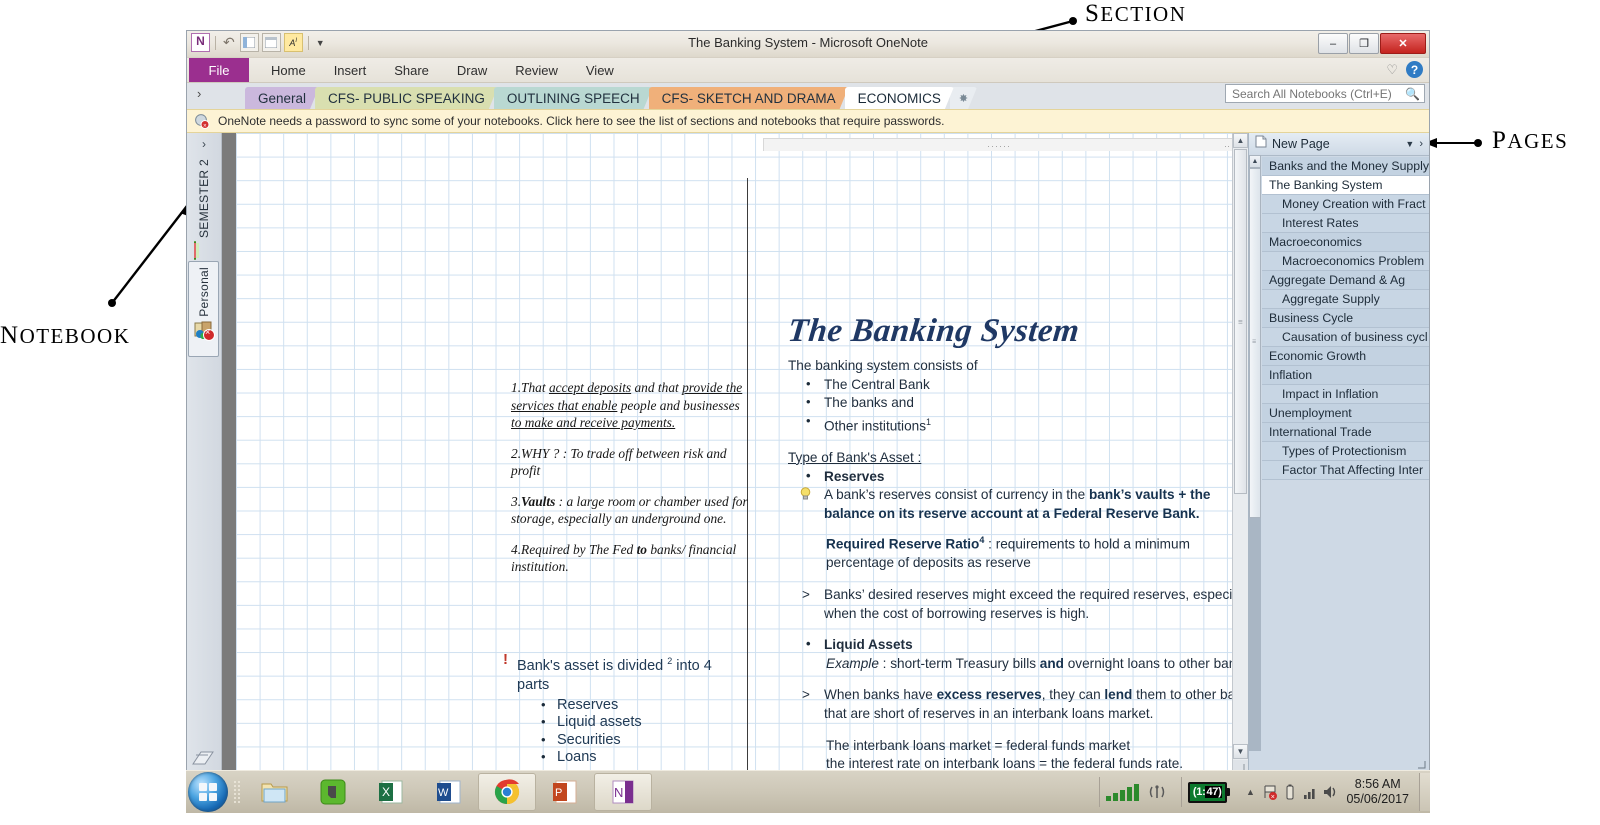 Image resolution: width=1600 pixels, height=825 pixels. I want to click on tab-file: File, so click(219, 70).